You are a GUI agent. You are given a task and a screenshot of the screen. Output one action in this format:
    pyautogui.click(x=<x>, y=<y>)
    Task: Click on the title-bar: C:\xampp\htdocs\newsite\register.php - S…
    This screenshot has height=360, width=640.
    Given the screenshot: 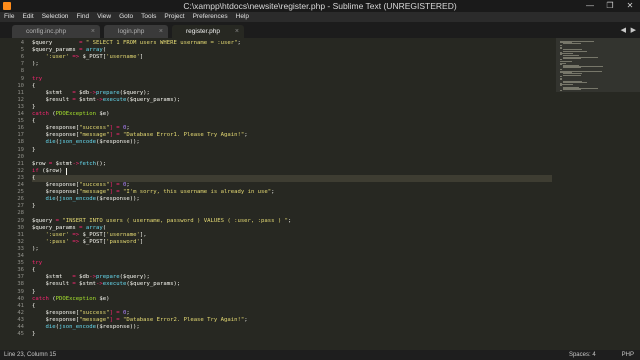 What is the action you would take?
    pyautogui.click(x=320, y=6)
    